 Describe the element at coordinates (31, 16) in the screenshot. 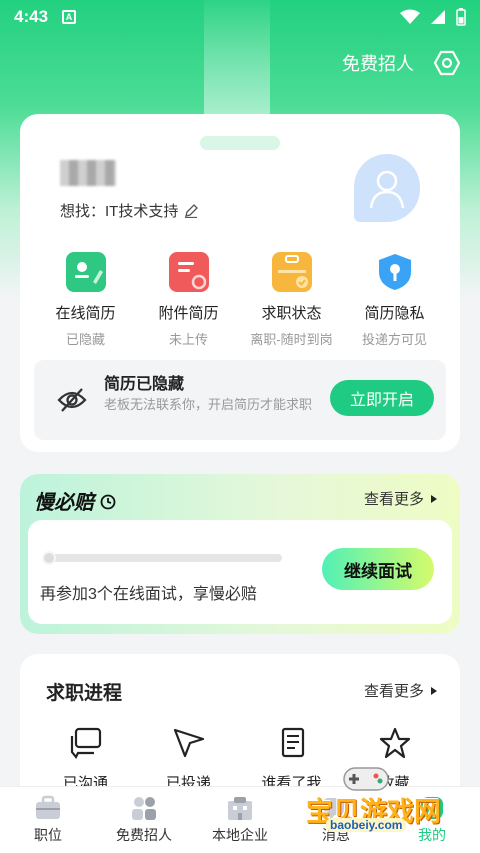

I see `status-time: 4:43` at that location.